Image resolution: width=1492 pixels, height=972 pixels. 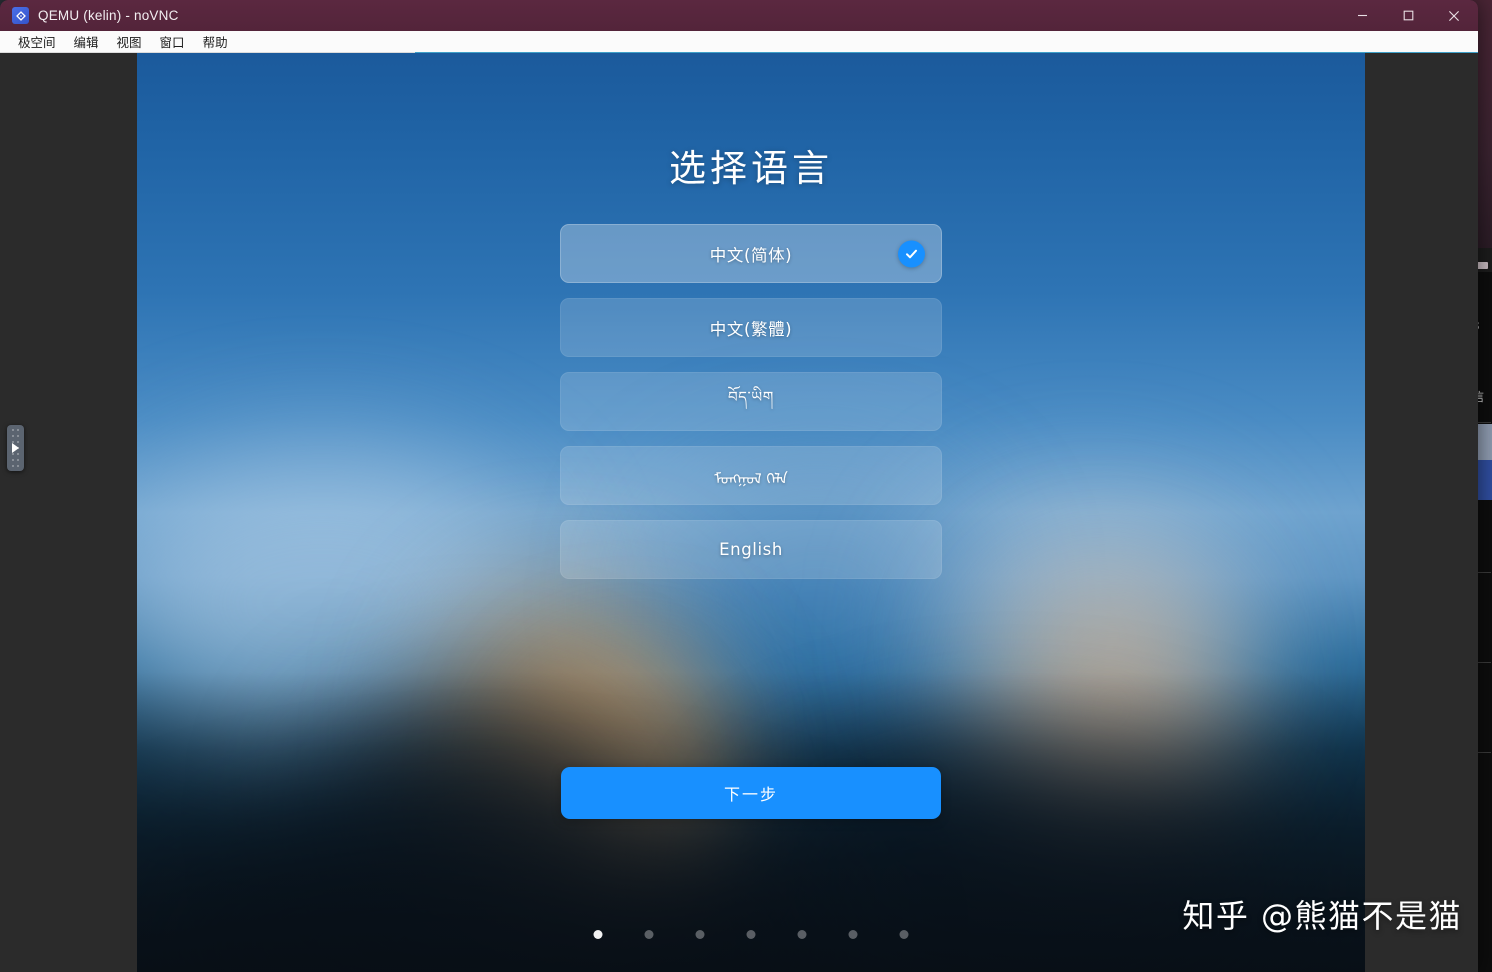 I want to click on titlebar-left-group: QEMU (kelin) - noVNC, so click(x=89, y=15).